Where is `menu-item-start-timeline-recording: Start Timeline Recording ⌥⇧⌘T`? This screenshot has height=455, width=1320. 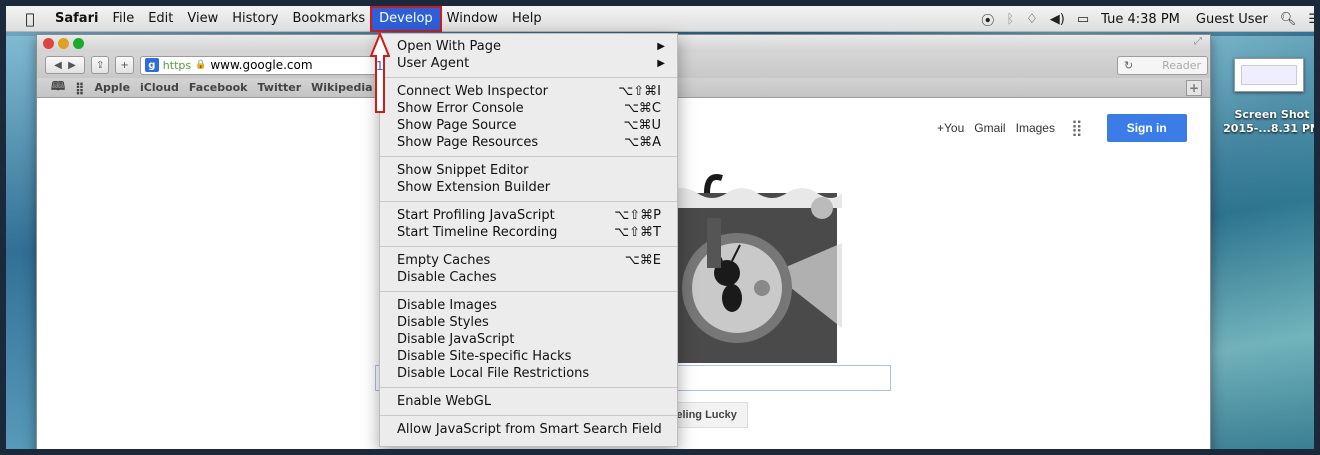
menu-item-start-timeline-recording: Start Timeline Recording ⌥⇧⌘T is located at coordinates (528, 232).